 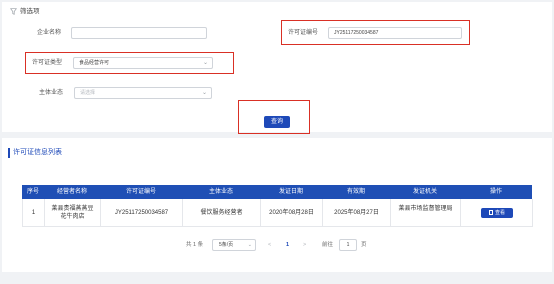 I want to click on cell-issue-date: 2020年08月28日, so click(x=292, y=213).